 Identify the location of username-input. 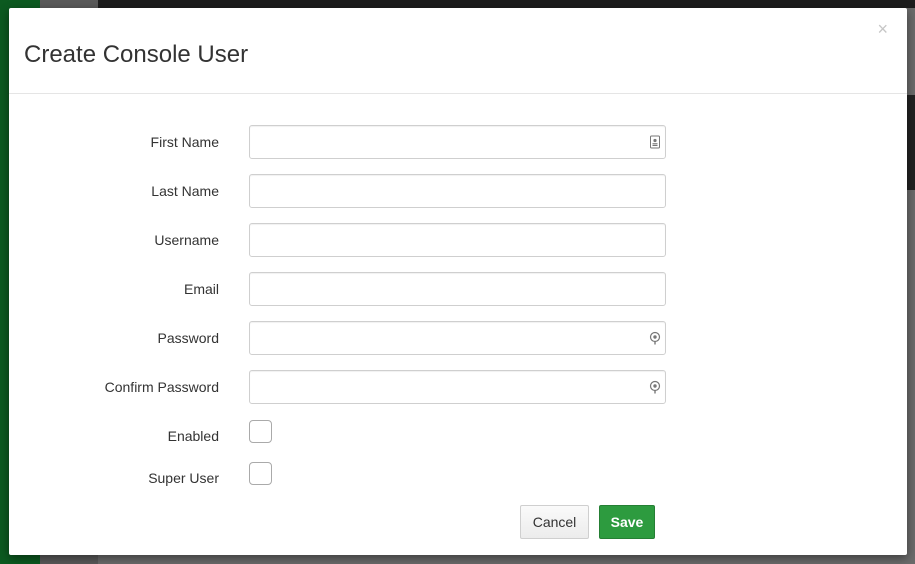
(455, 241).